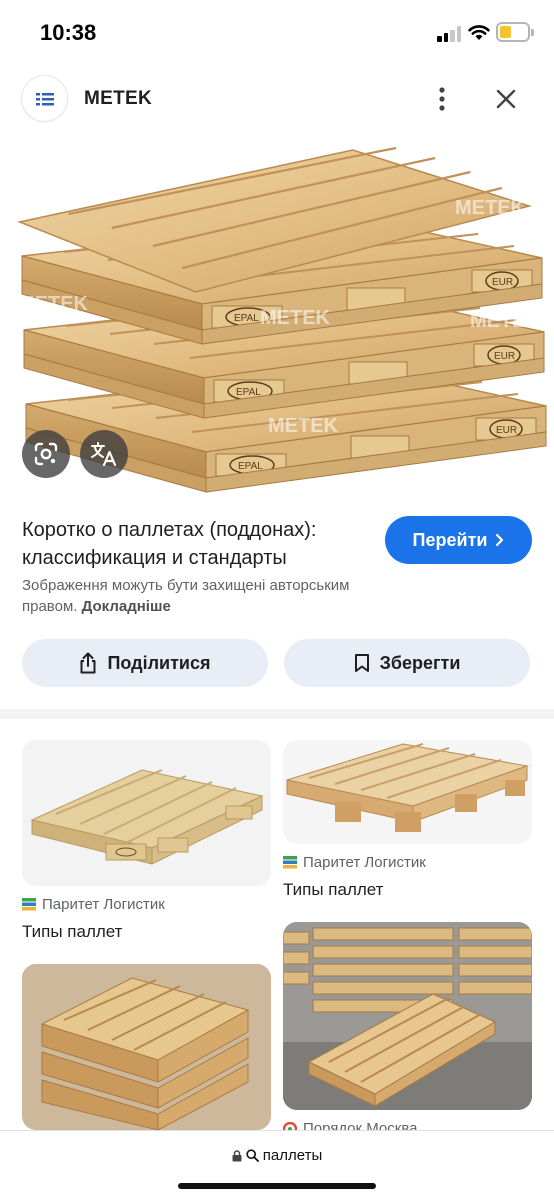 The width and height of the screenshot is (554, 1200). Describe the element at coordinates (72, 932) in the screenshot. I see `related-title-1: Типы паллет` at that location.